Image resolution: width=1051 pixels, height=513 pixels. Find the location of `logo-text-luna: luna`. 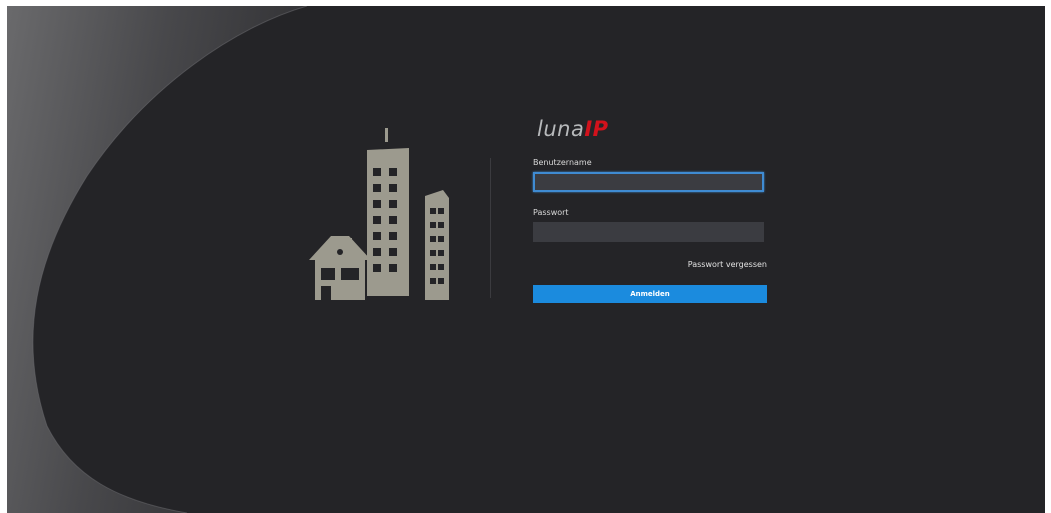

logo-text-luna: luna is located at coordinates (561, 129).